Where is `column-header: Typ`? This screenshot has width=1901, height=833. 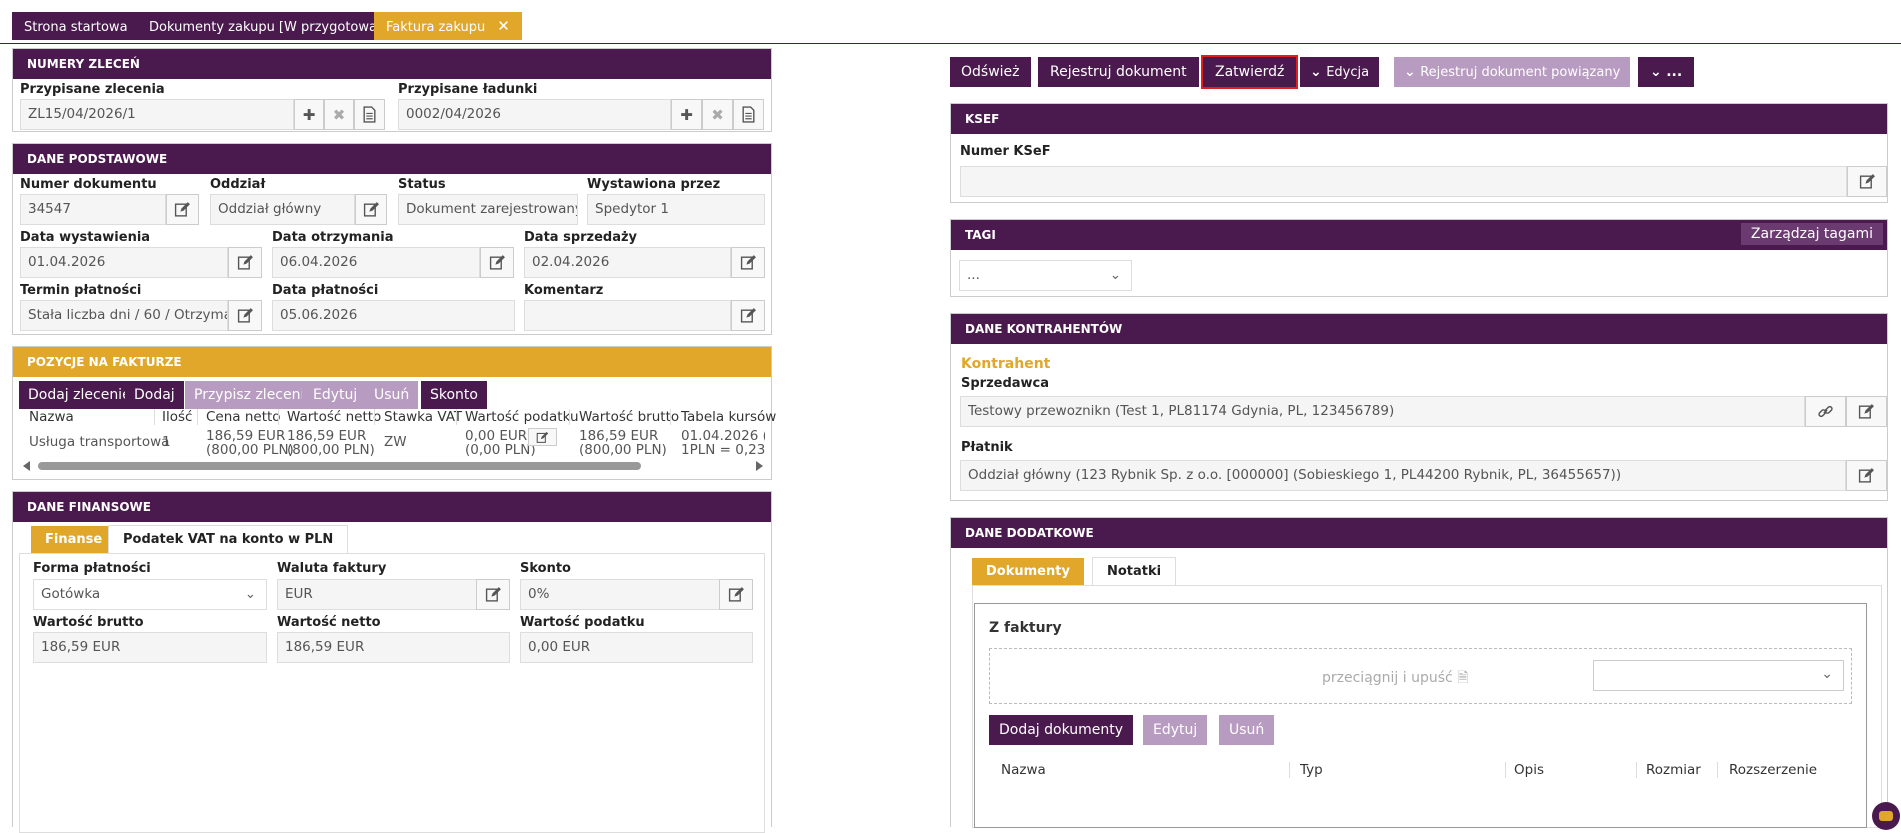
column-header: Typ is located at coordinates (1311, 770).